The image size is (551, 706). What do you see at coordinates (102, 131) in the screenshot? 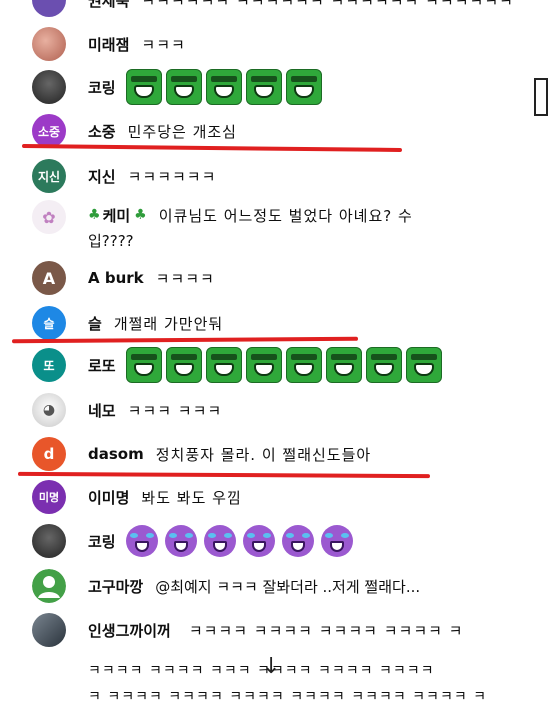
I see `author-name: 소중` at bounding box center [102, 131].